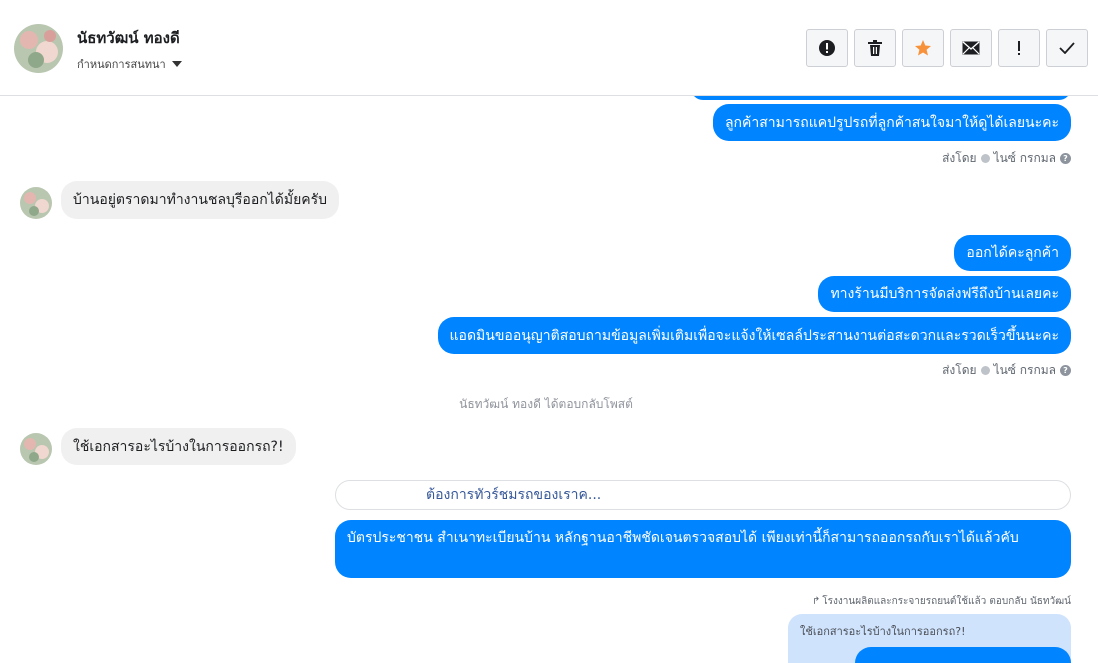 The image size is (1098, 663). I want to click on conversation-header: นัธทวัฒน์ ทองดี กำหนดการสนทนา, so click(549, 48).